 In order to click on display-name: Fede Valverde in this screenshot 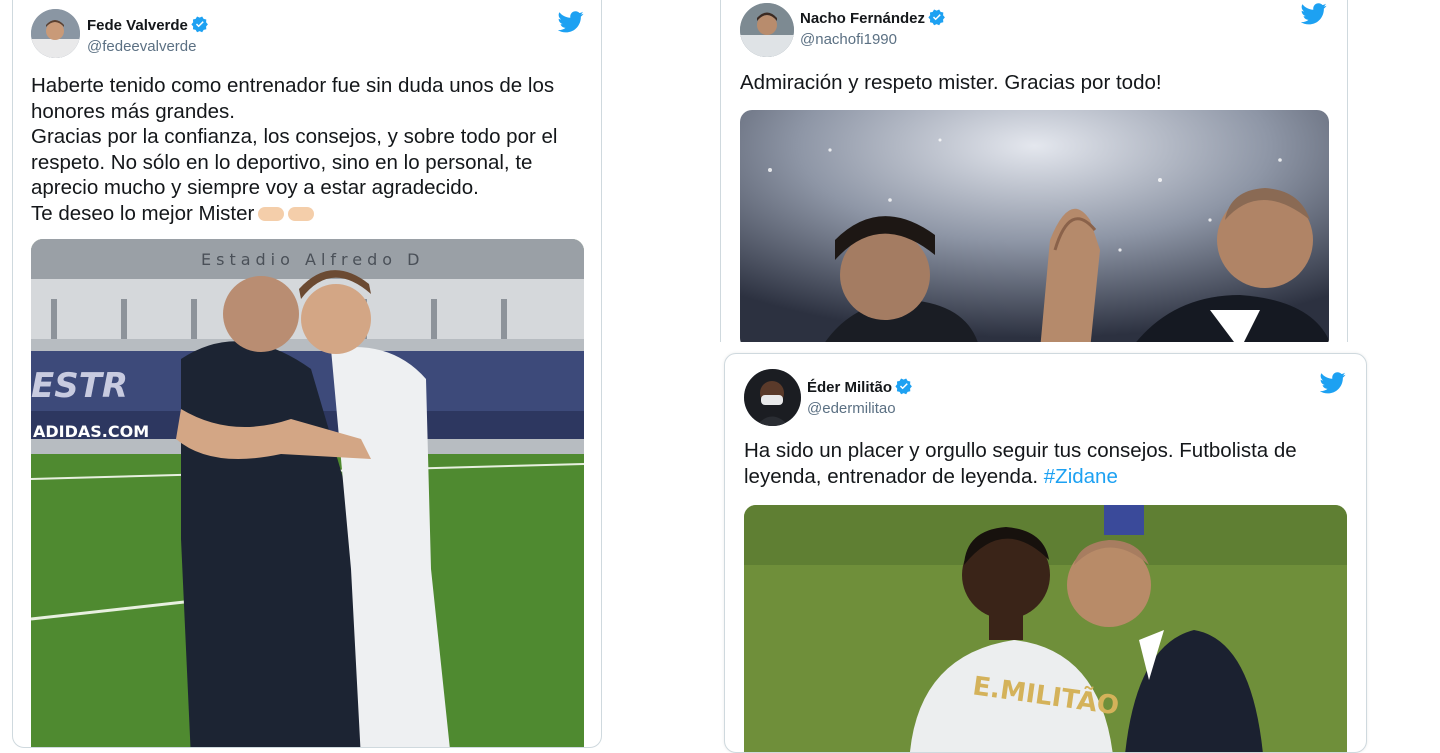, I will do `click(148, 26)`.